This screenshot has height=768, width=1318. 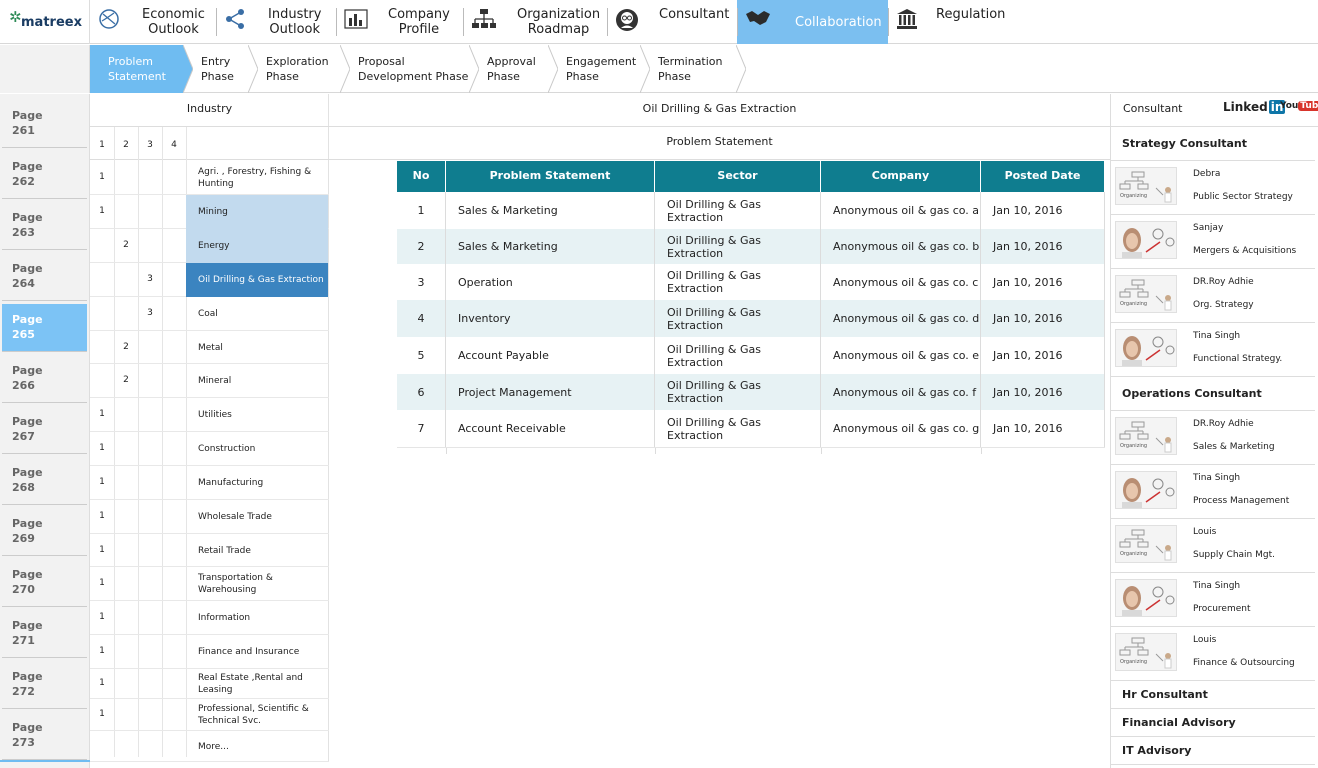 What do you see at coordinates (901, 176) in the screenshot?
I see `column-header-company: Company` at bounding box center [901, 176].